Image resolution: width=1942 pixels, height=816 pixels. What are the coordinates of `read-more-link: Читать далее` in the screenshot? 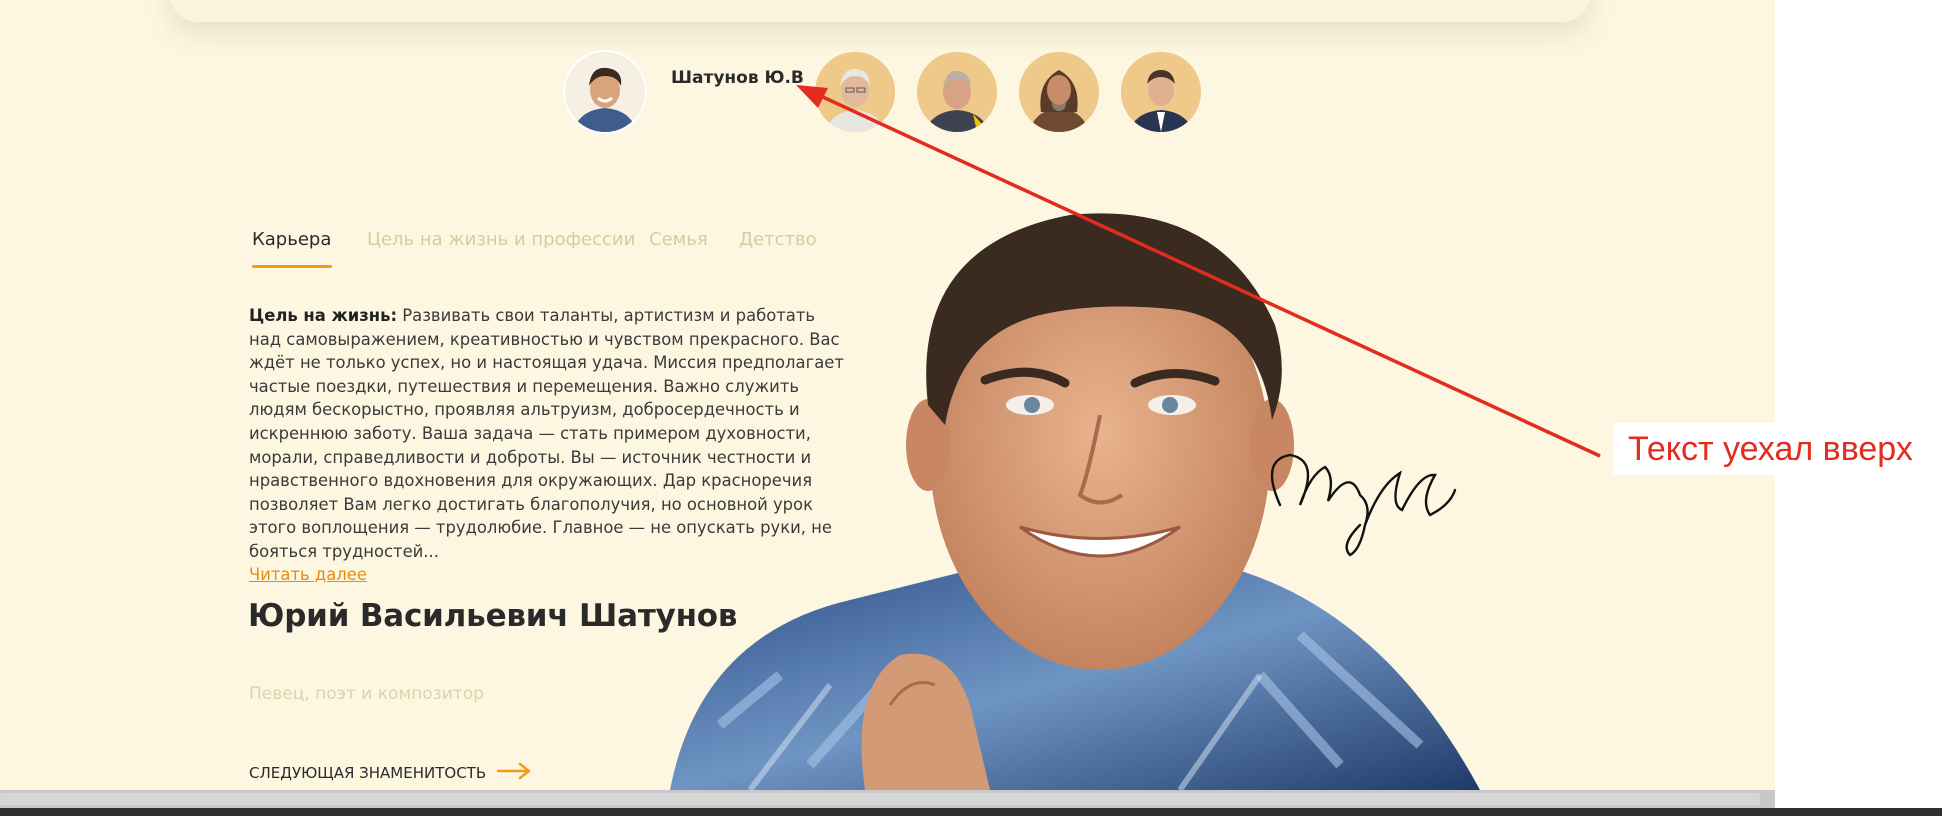 It's located at (308, 574).